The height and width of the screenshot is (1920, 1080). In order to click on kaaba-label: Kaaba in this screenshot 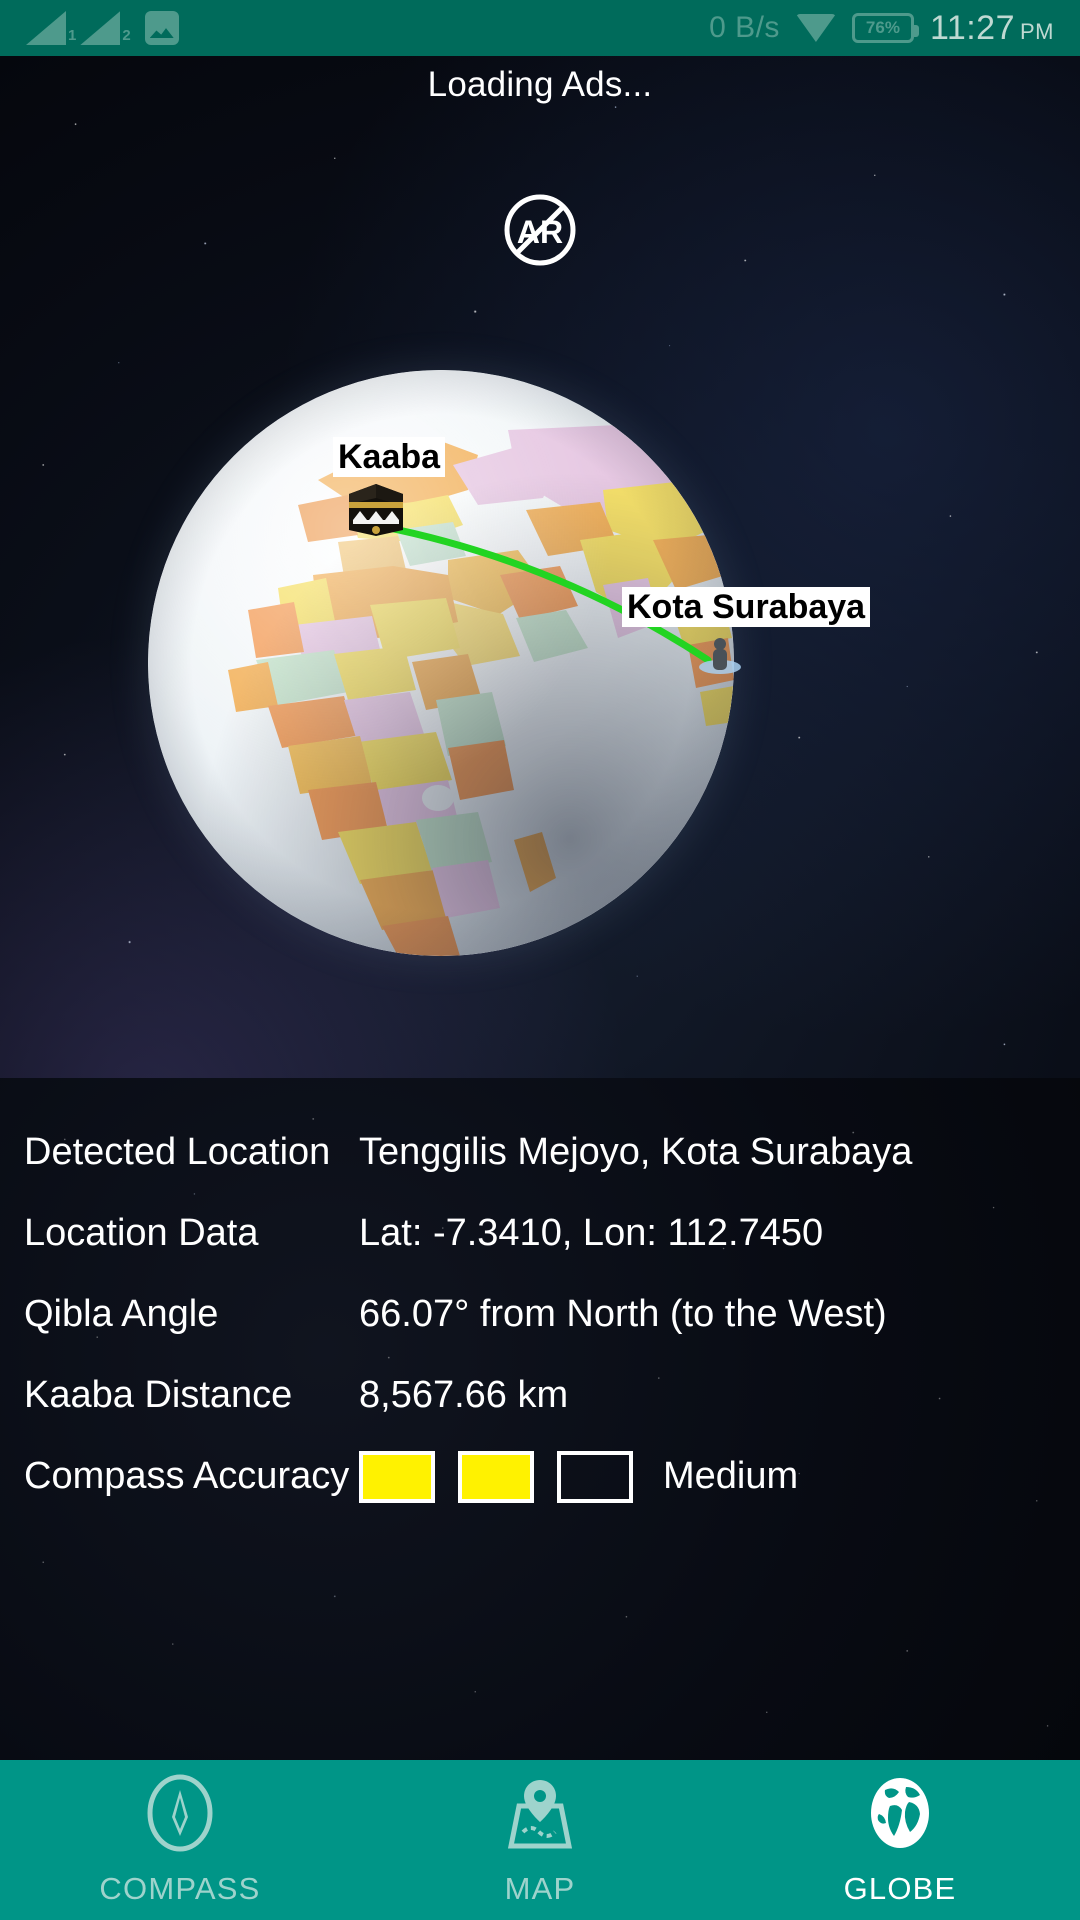, I will do `click(389, 457)`.